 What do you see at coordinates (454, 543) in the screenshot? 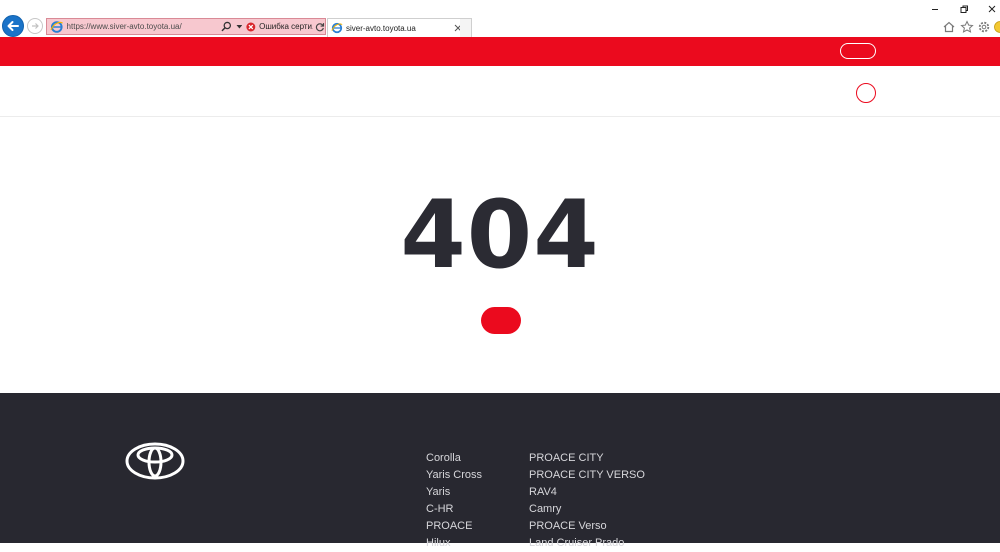
I see `footer-model-link: Hilux` at bounding box center [454, 543].